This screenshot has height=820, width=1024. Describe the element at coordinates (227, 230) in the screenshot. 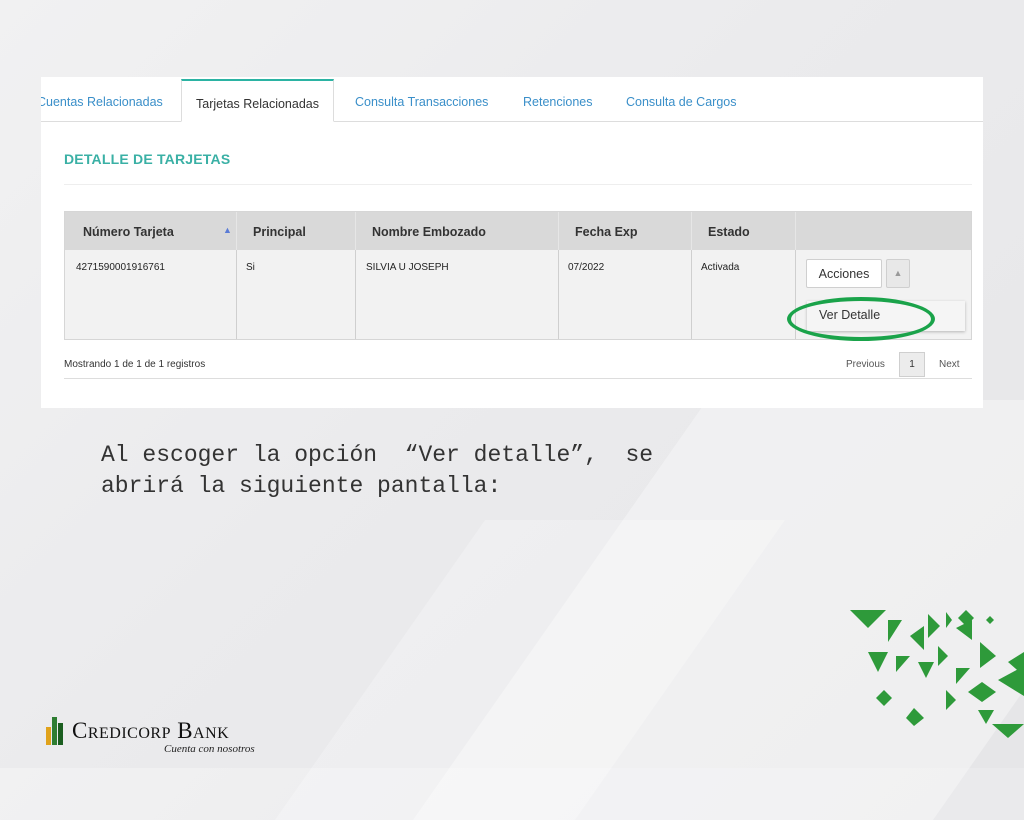

I see `sort-asc-icon: ▲` at that location.